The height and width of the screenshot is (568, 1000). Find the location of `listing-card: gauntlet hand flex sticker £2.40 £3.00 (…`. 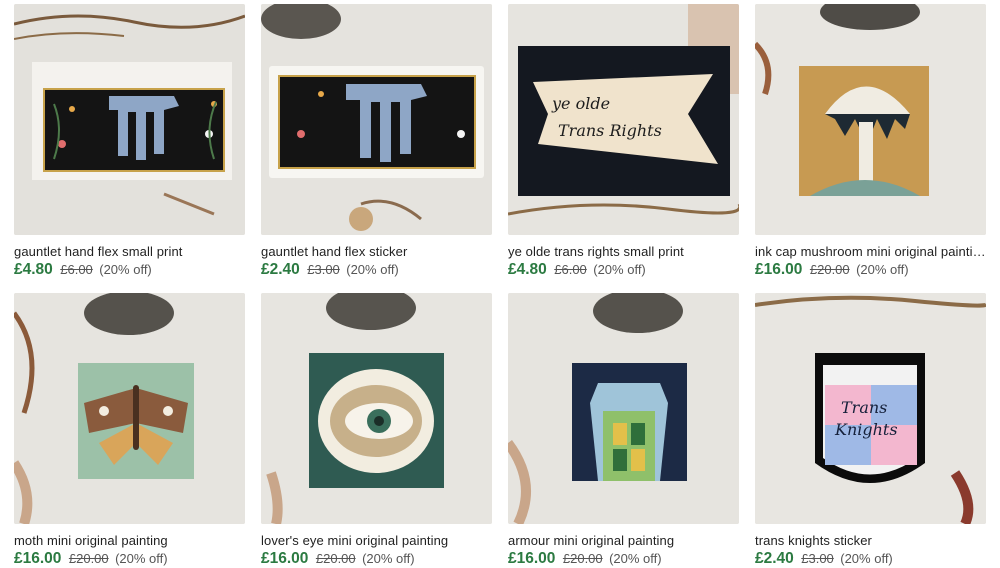

listing-card: gauntlet hand flex sticker £2.40 £3.00 (… is located at coordinates (376, 141).